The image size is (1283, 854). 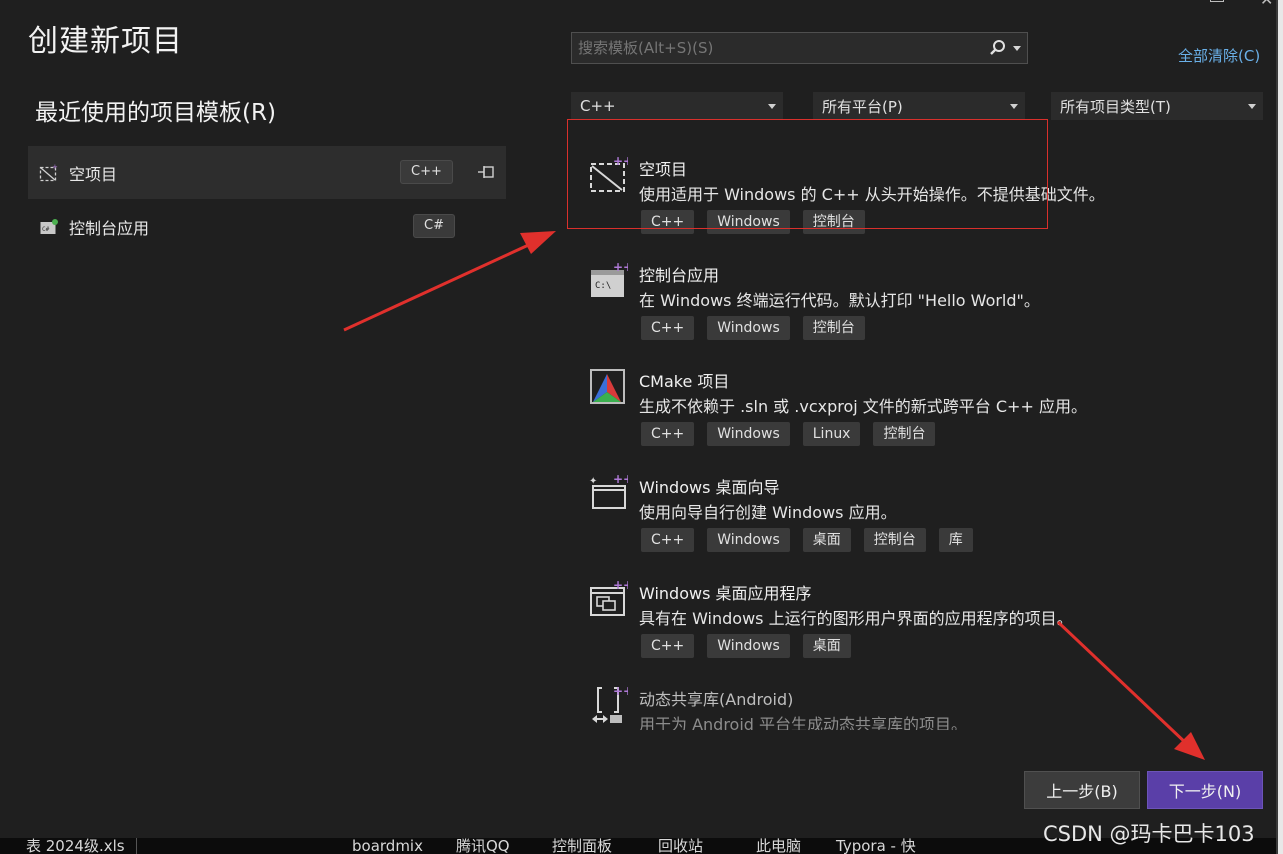 I want to click on annotation-arrow-right, so click(x=1130, y=690).